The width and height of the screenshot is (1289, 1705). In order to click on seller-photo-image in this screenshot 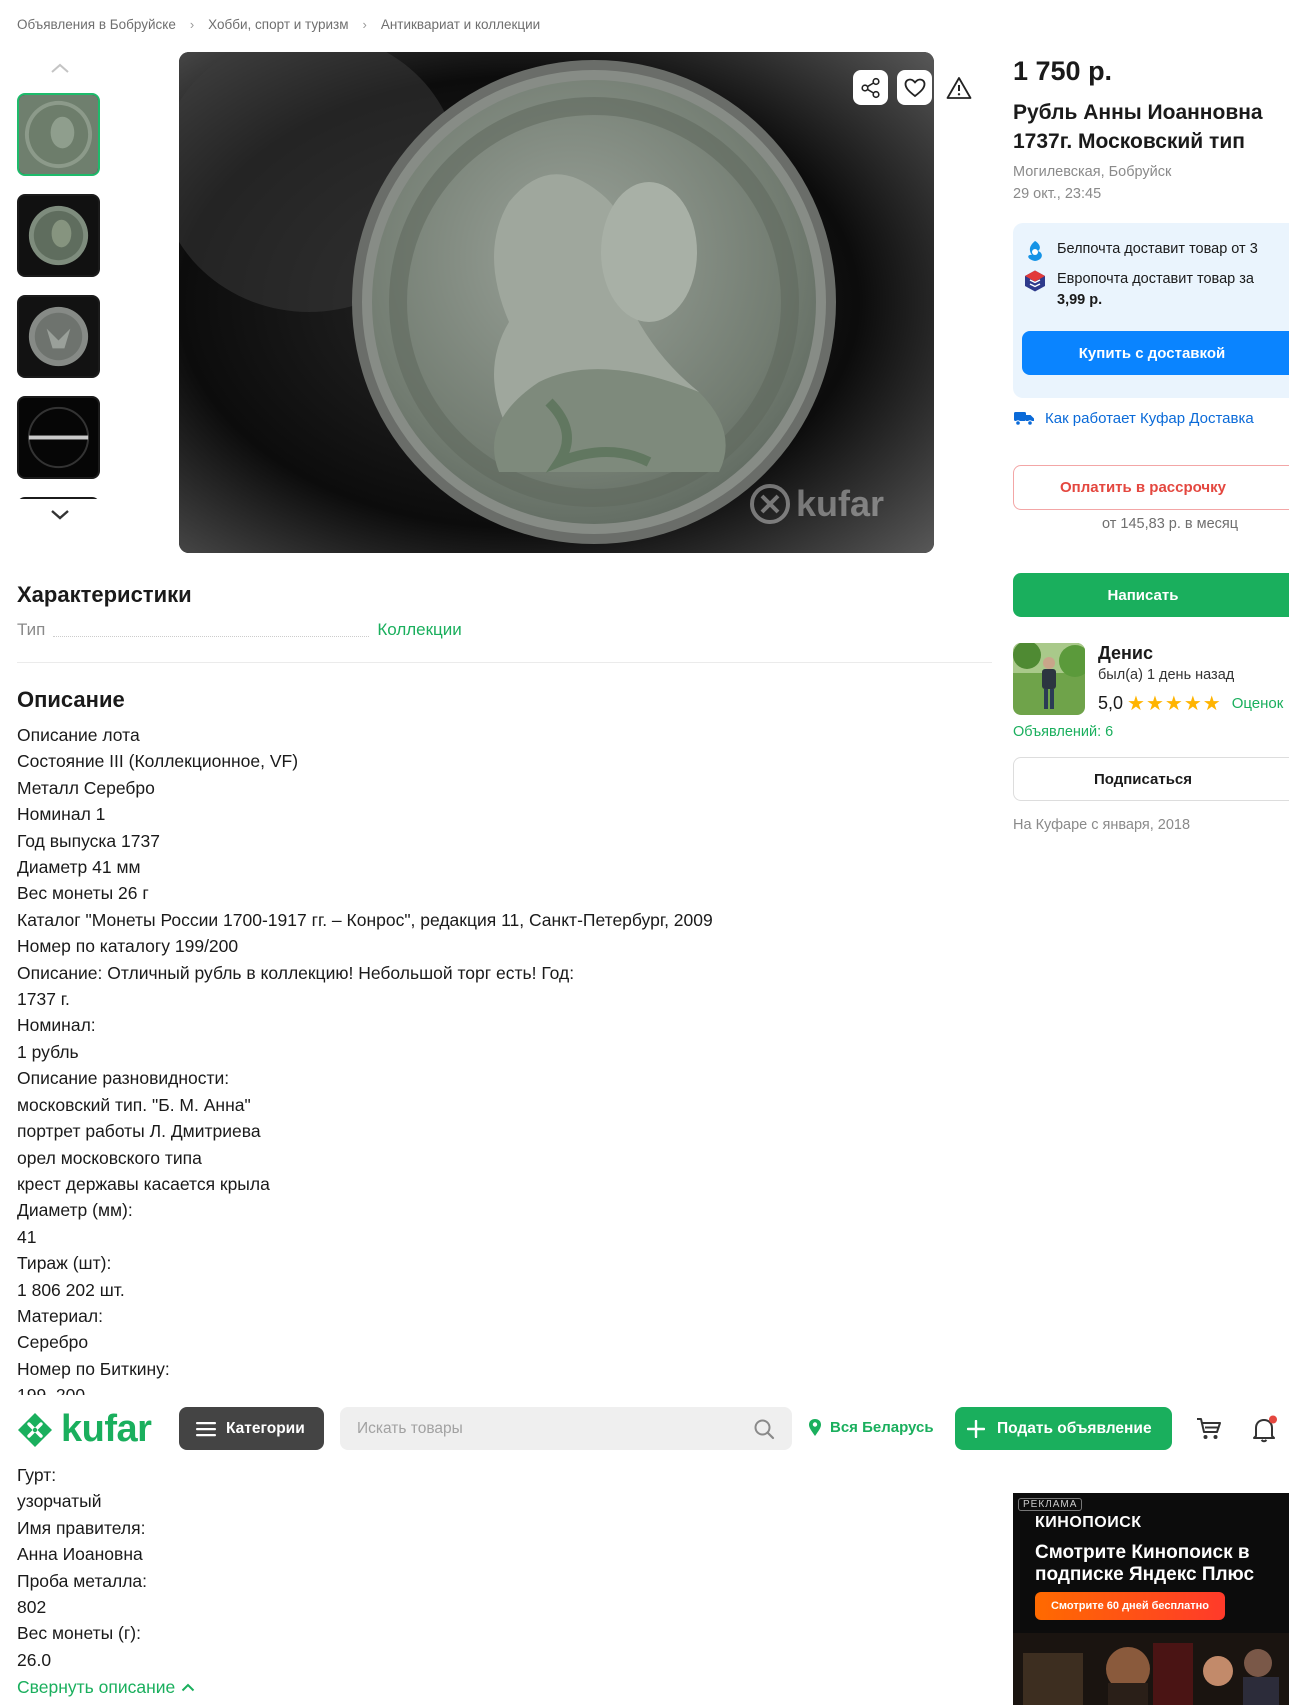, I will do `click(1049, 679)`.